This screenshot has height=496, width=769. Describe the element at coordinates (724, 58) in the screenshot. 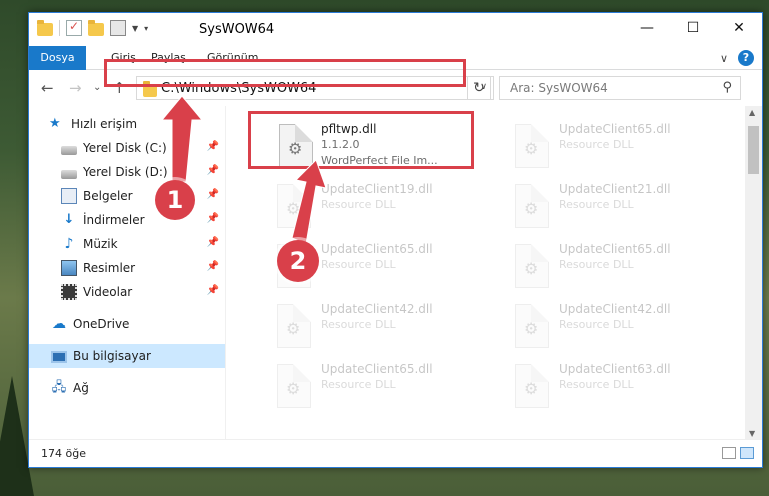

I see `ribbon-collapse-icon: ∨` at that location.